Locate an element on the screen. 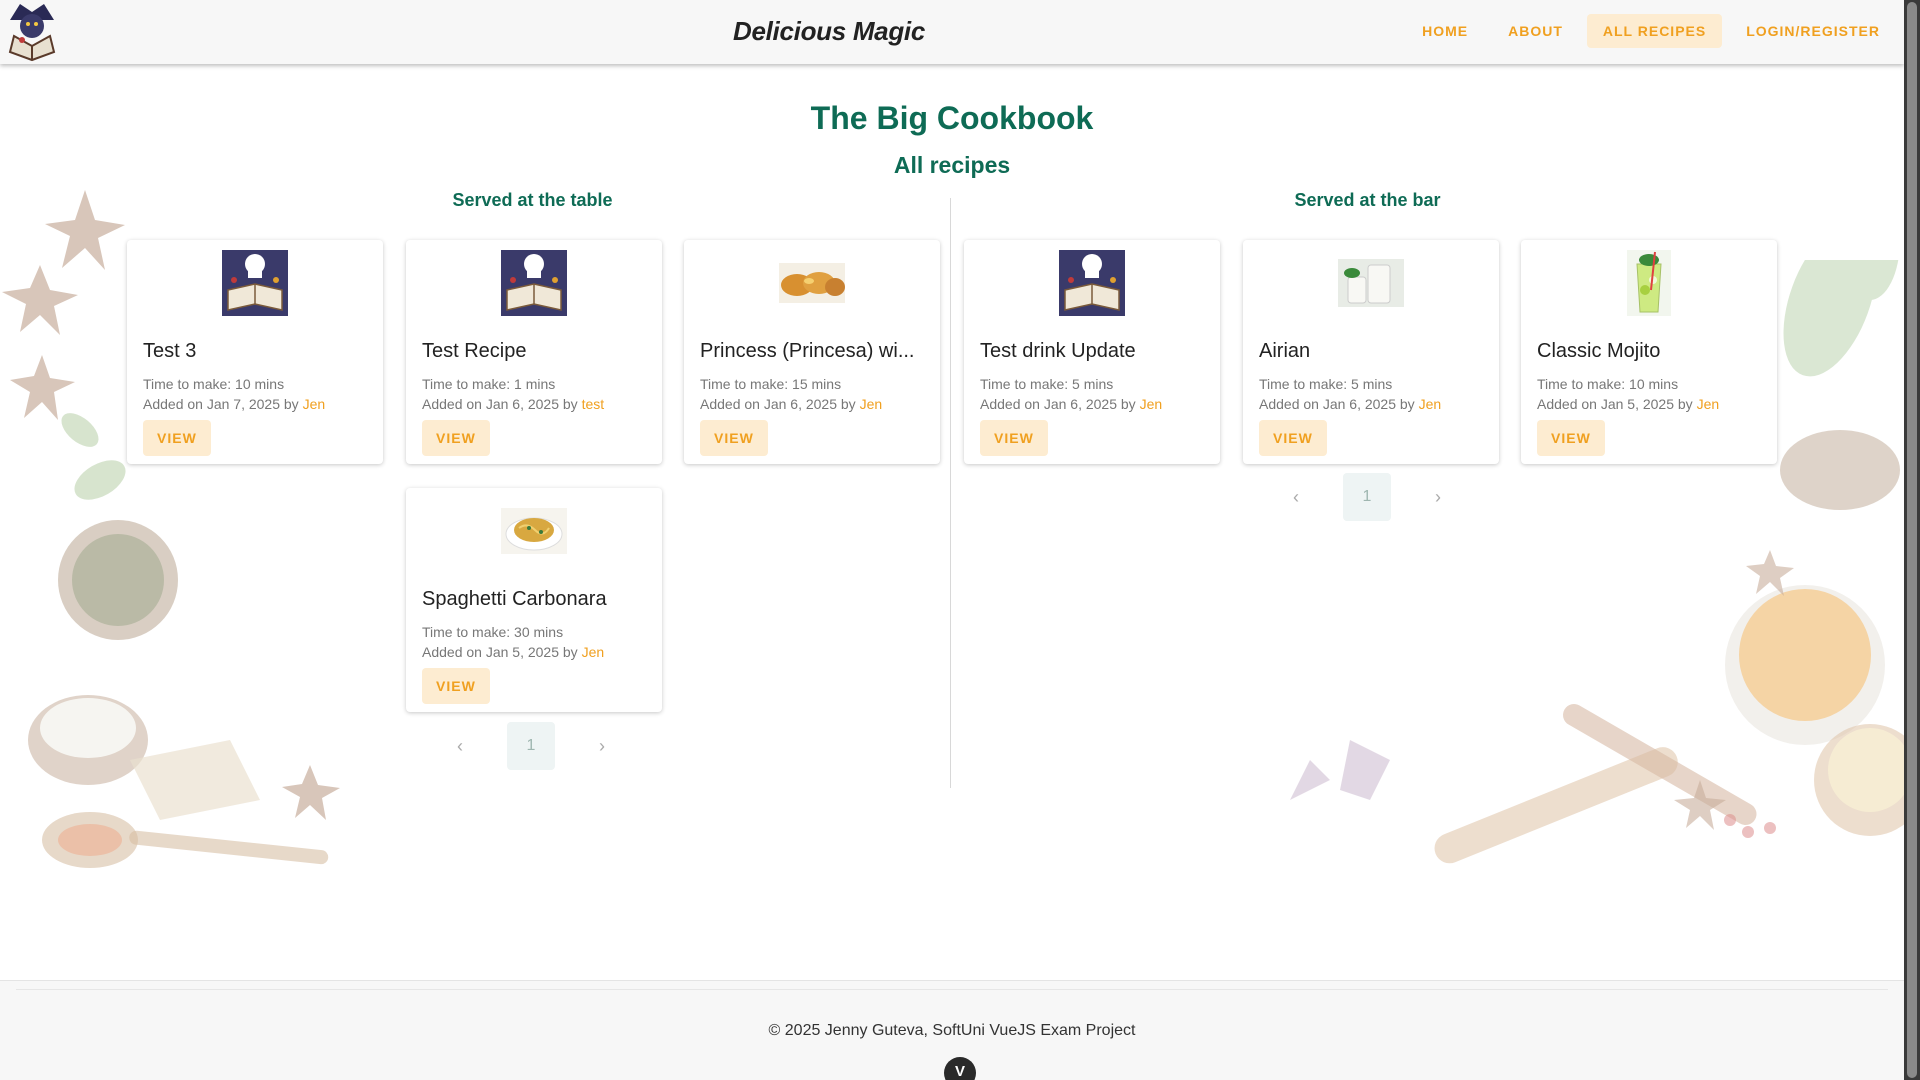 Image resolution: width=1920 pixels, height=1080 pixels. pagination-bar: ‹ 1 › is located at coordinates (1367, 497).